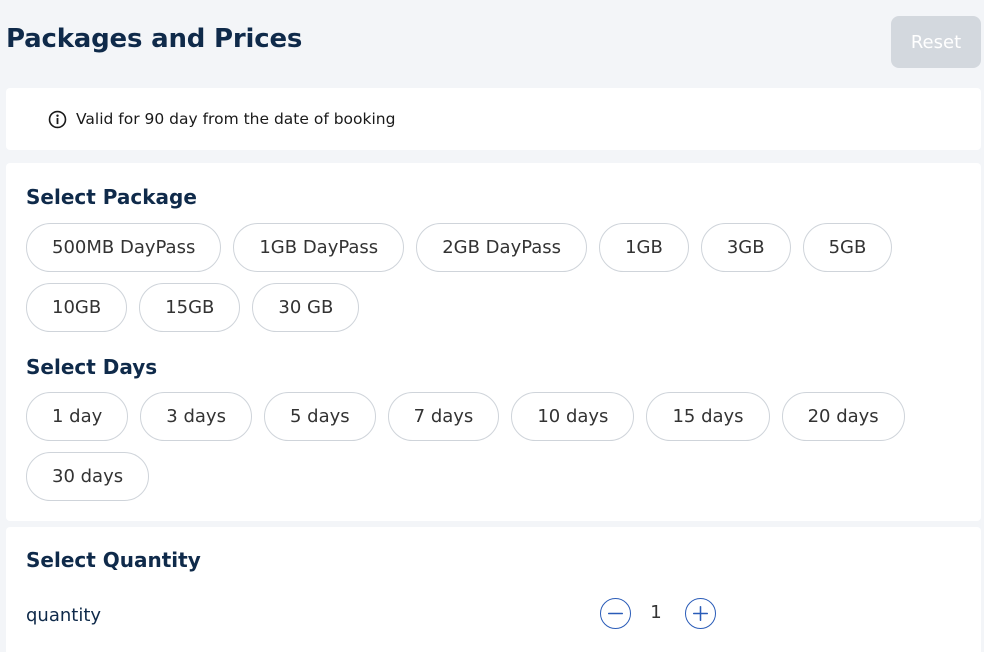  Describe the element at coordinates (306, 307) in the screenshot. I see `package-option: 30 GB` at that location.